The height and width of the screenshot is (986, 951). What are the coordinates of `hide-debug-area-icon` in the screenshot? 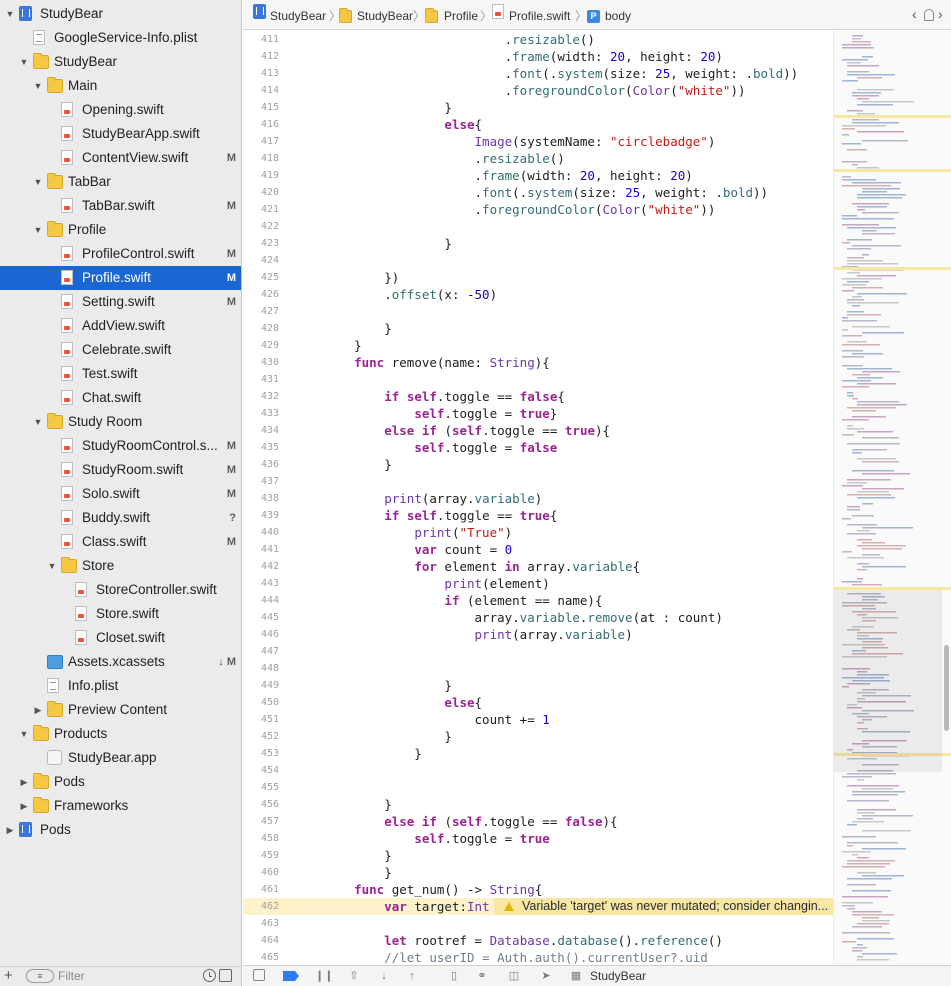 It's located at (259, 975).